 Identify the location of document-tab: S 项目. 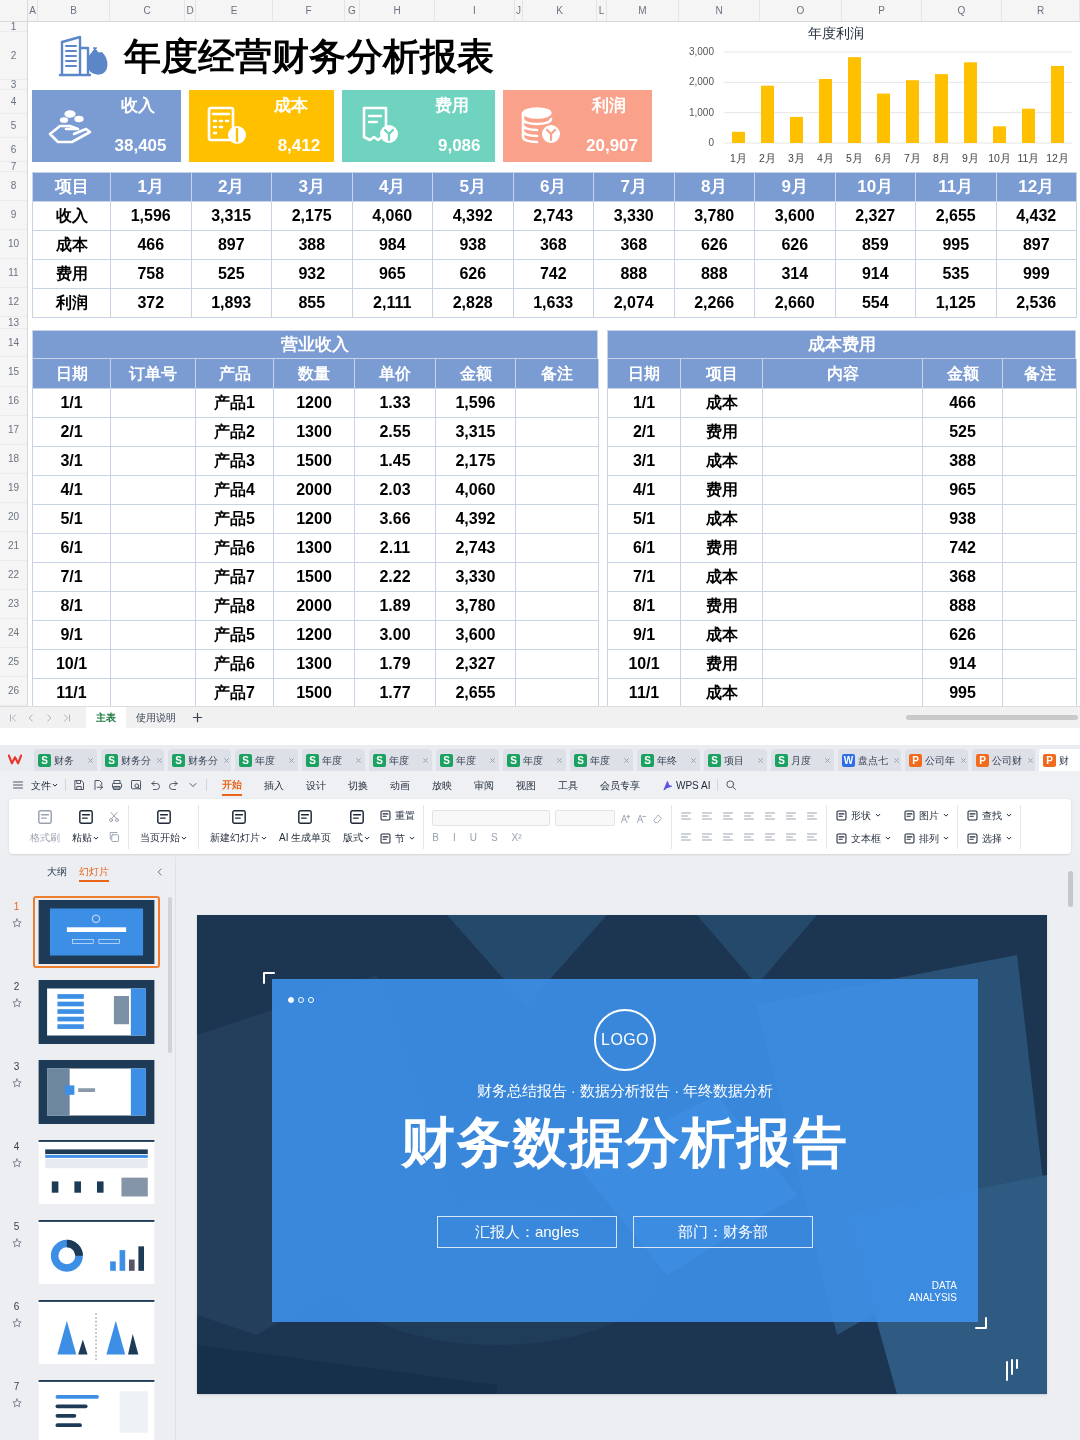
(735, 760).